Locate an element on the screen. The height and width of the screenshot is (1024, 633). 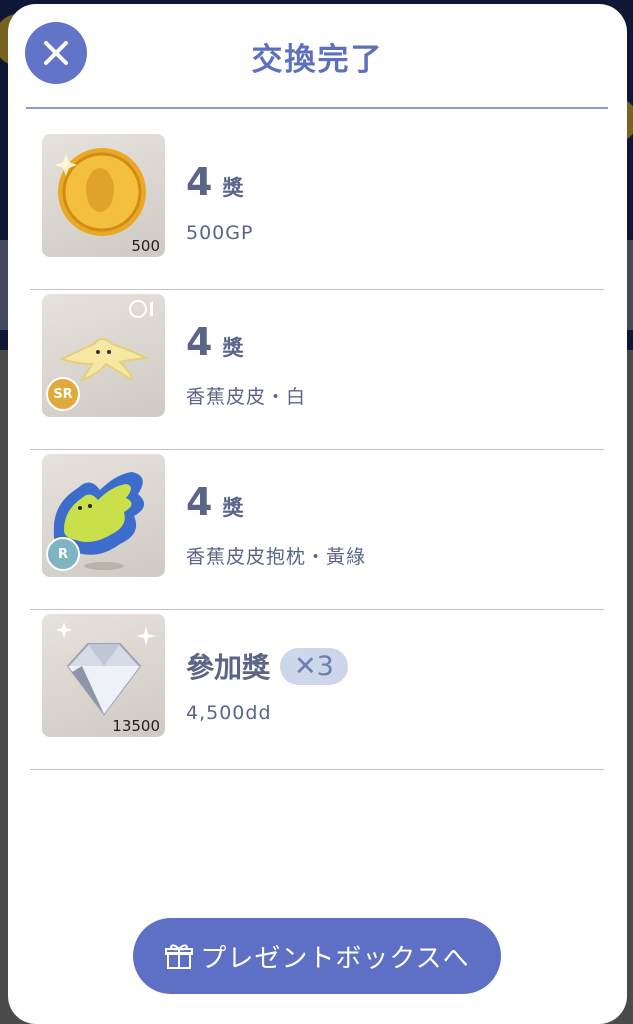
banana-peel-pillow-image: R is located at coordinates (103, 515).